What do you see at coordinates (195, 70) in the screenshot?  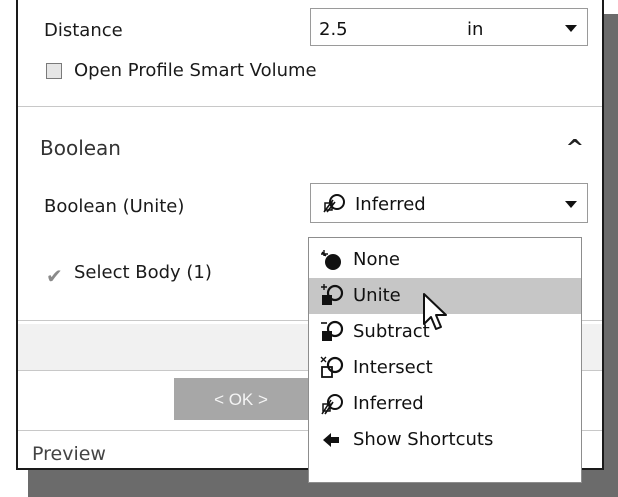 I see `open-profile-label: Open Profile Smart Volume` at bounding box center [195, 70].